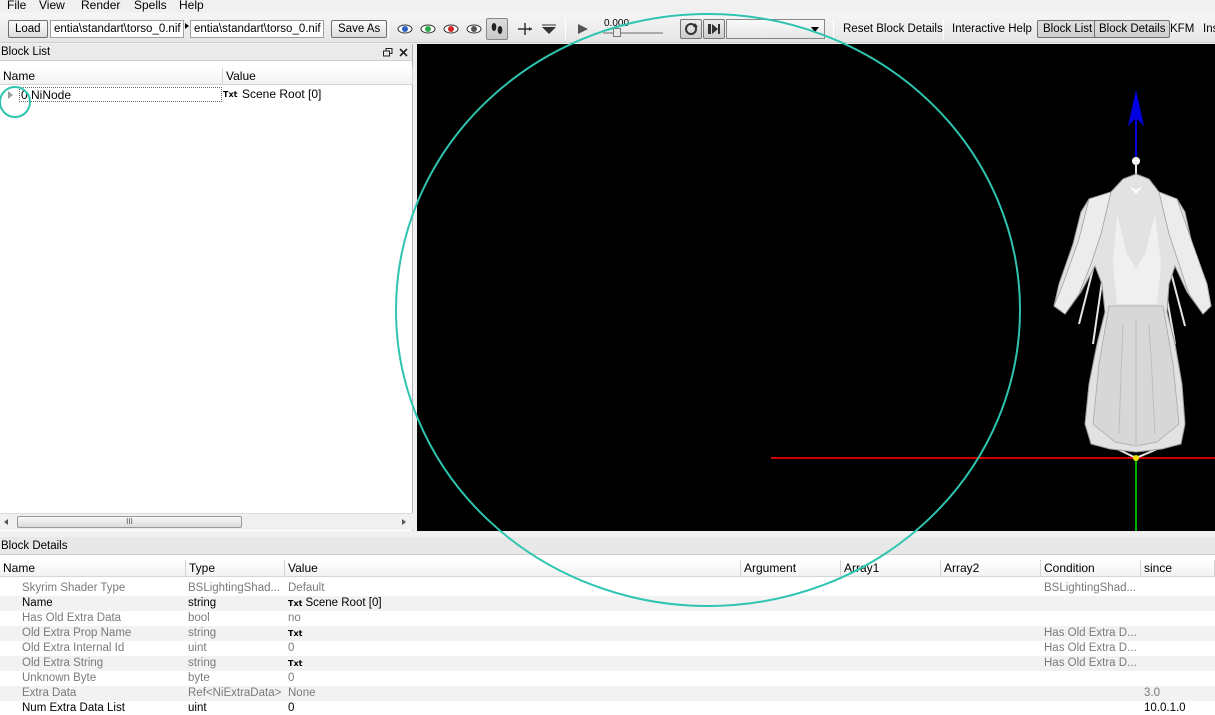  What do you see at coordinates (1068, 29) in the screenshot?
I see `block-list-toggle: Block List` at bounding box center [1068, 29].